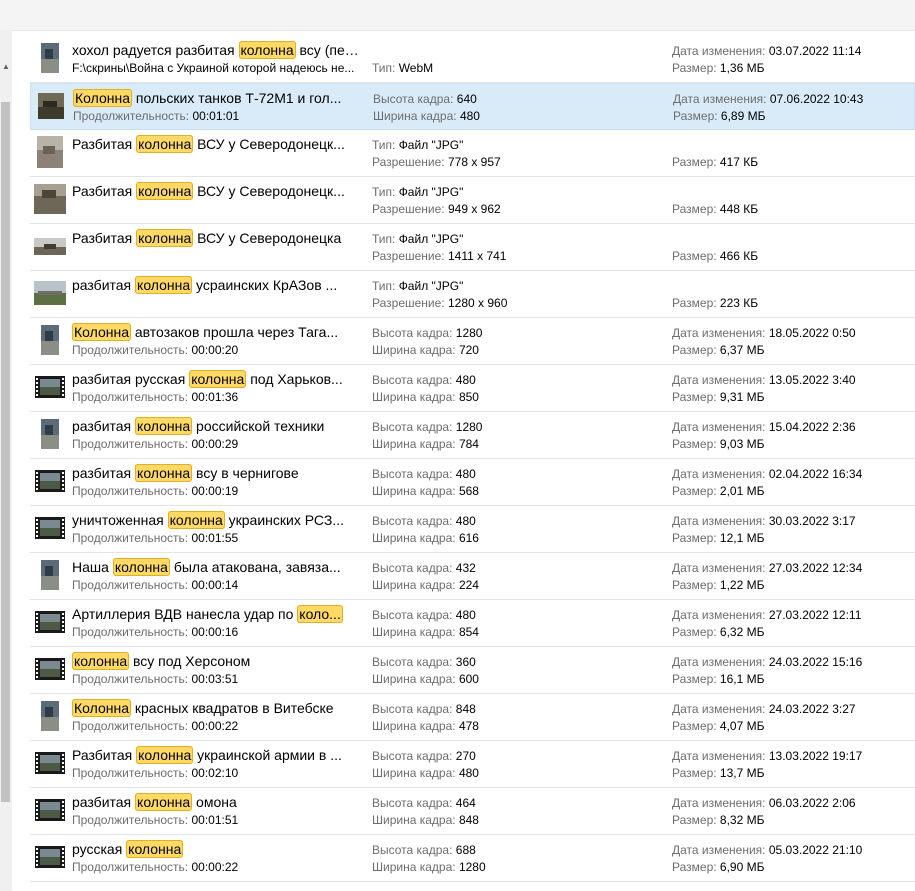  Describe the element at coordinates (468, 773) in the screenshot. I see `frame-width-value: 480` at that location.